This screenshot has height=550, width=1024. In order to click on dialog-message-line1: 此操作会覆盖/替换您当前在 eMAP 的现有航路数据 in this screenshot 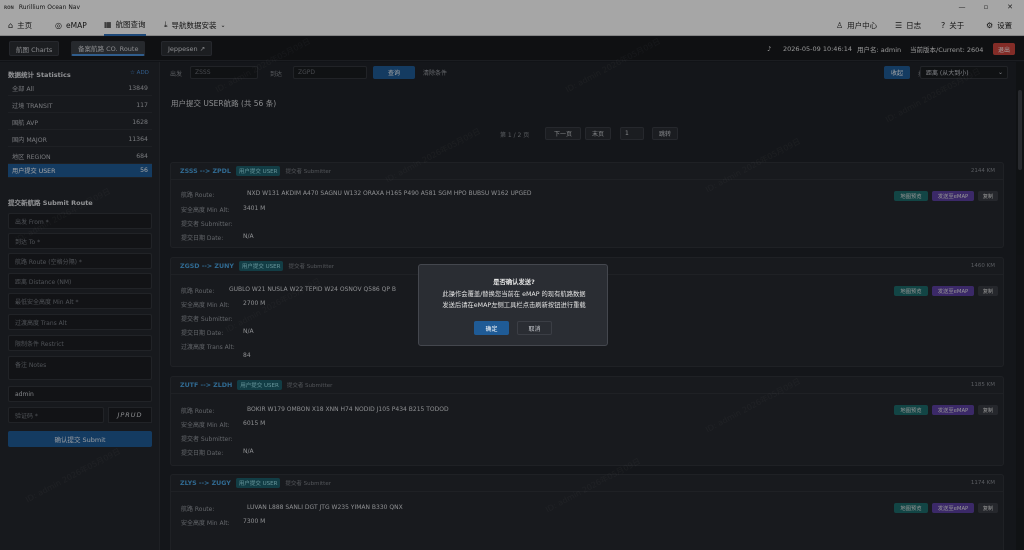, I will do `click(514, 294)`.